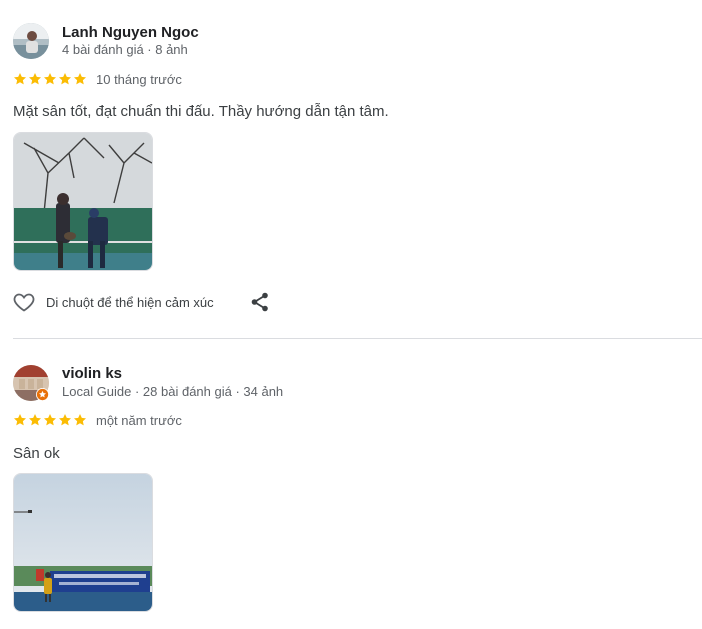  Describe the element at coordinates (130, 32) in the screenshot. I see `author-name: Lanh Nguyen Ngoc` at that location.